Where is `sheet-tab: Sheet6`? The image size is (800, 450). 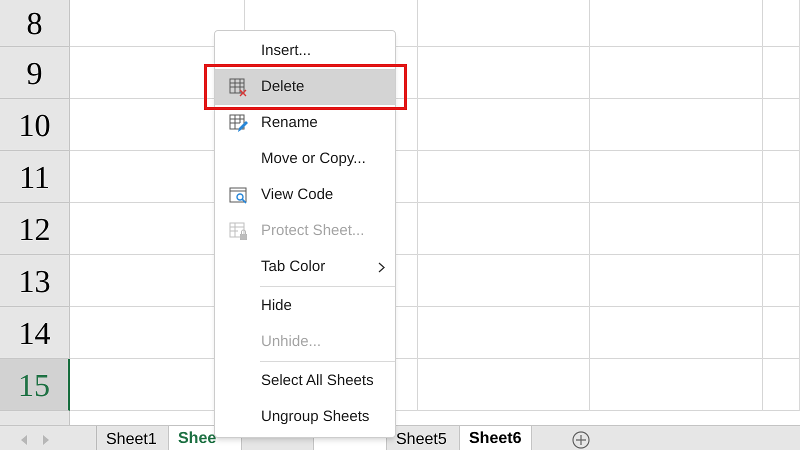 sheet-tab: Sheet6 is located at coordinates (496, 438).